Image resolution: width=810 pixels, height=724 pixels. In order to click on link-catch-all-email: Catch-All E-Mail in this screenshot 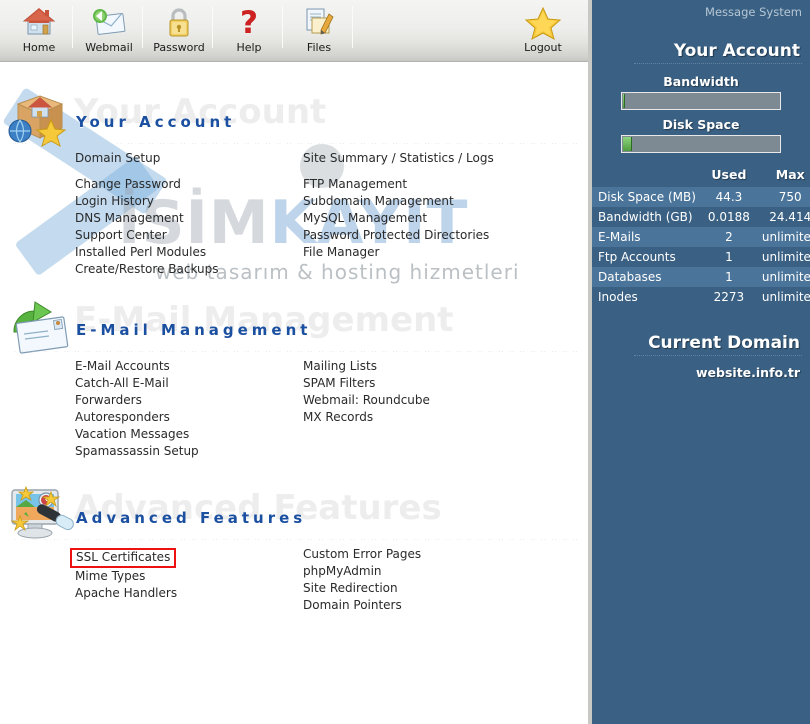, I will do `click(185, 383)`.